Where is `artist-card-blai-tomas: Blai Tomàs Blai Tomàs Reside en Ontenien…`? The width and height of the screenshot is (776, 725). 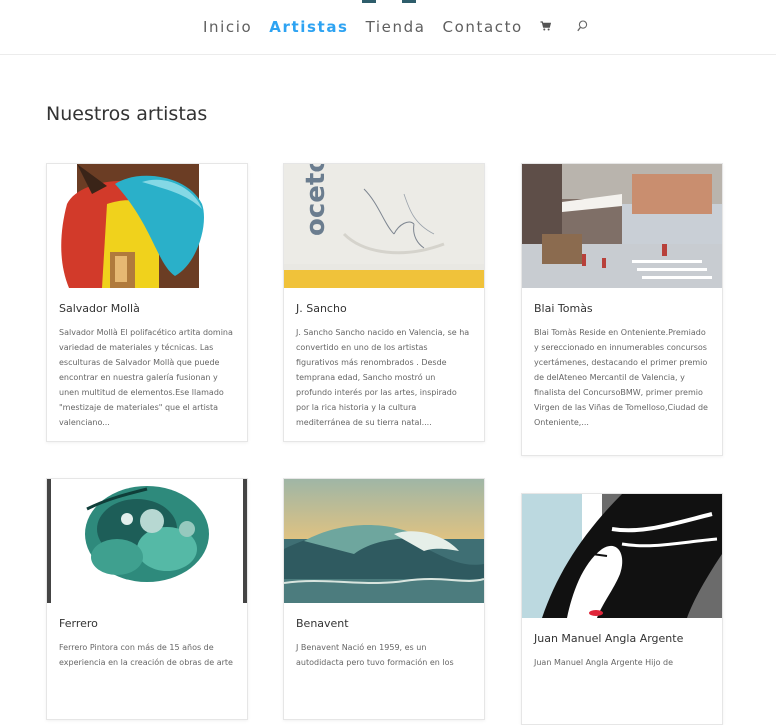 artist-card-blai-tomas: Blai Tomàs Blai Tomàs Reside en Ontenien… is located at coordinates (622, 309).